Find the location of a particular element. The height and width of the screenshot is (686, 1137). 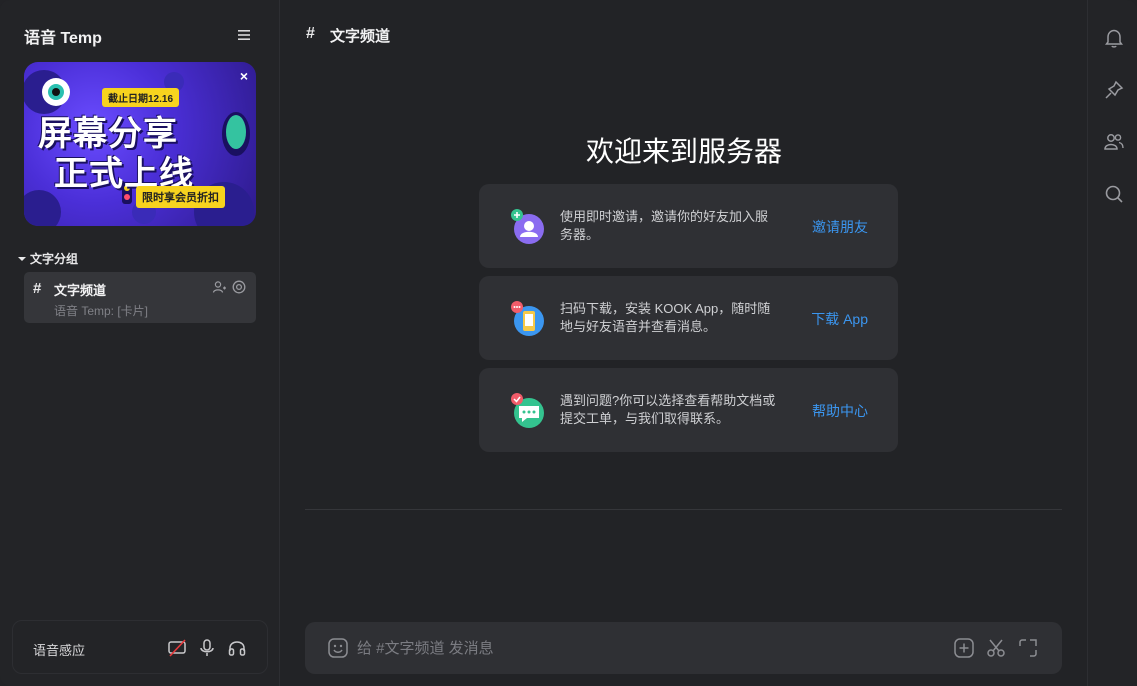

invite-card: 使用即时邀请，邀请你的好友加入服务器。 邀请朋友 is located at coordinates (688, 226).